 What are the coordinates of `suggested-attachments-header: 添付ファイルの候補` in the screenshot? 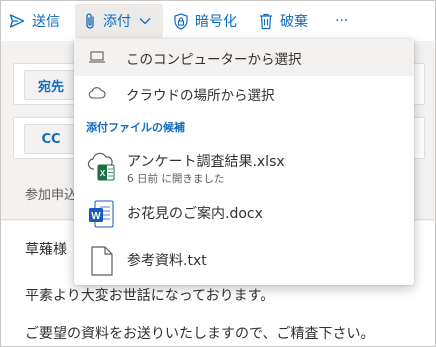 It's located at (135, 127).